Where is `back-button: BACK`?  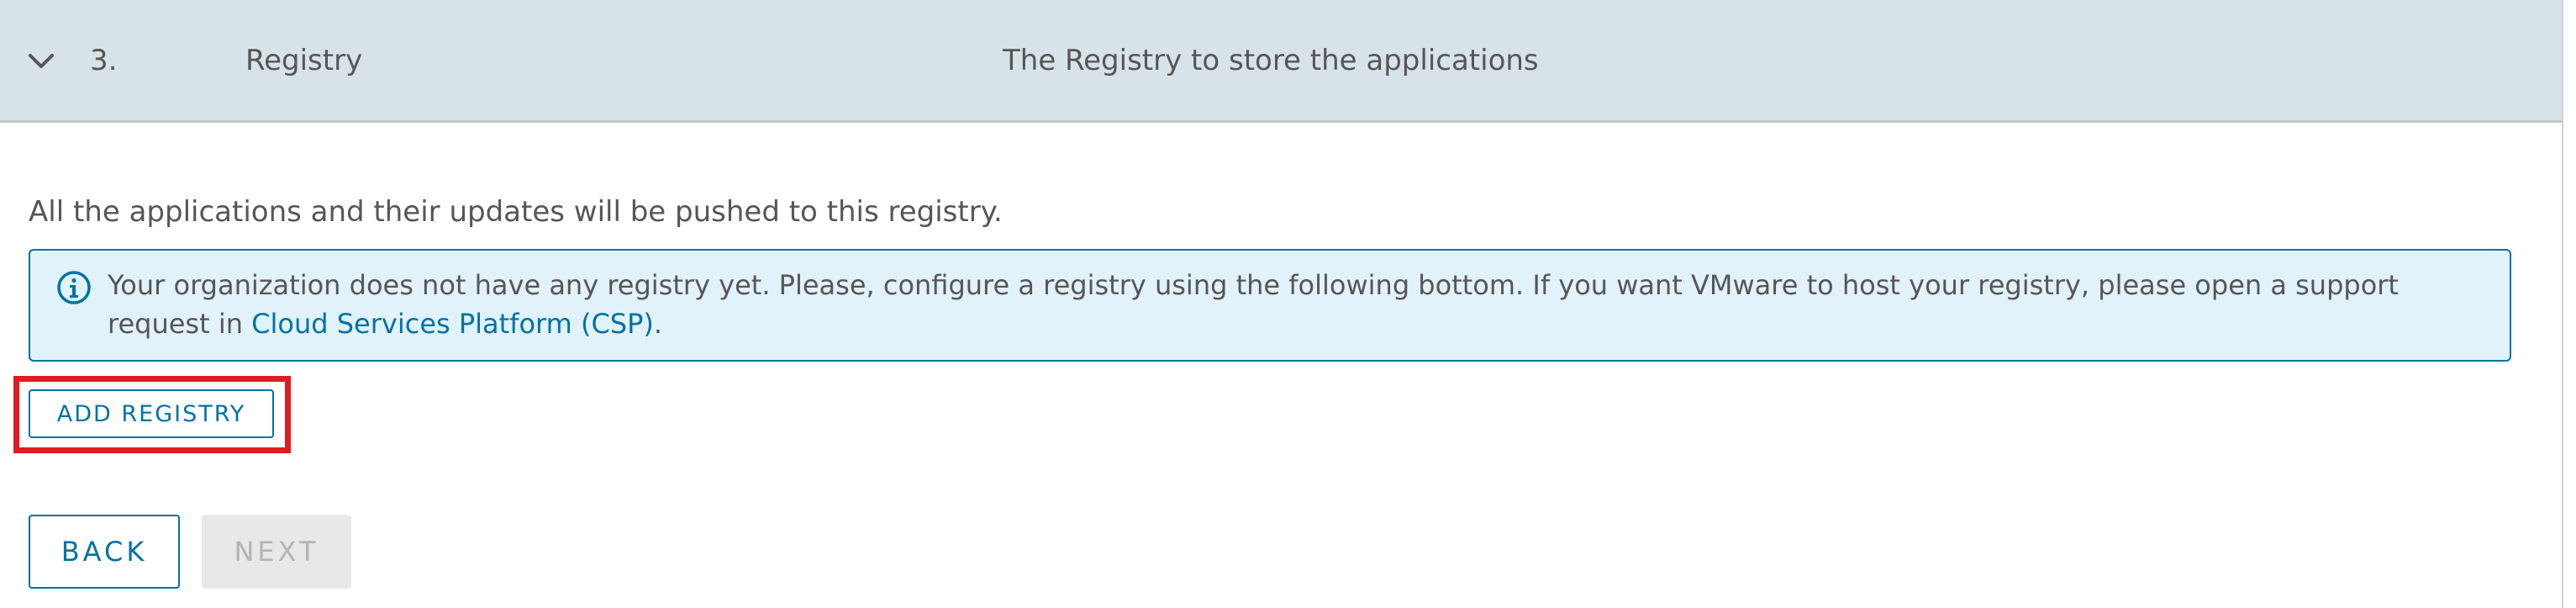 back-button: BACK is located at coordinates (104, 552).